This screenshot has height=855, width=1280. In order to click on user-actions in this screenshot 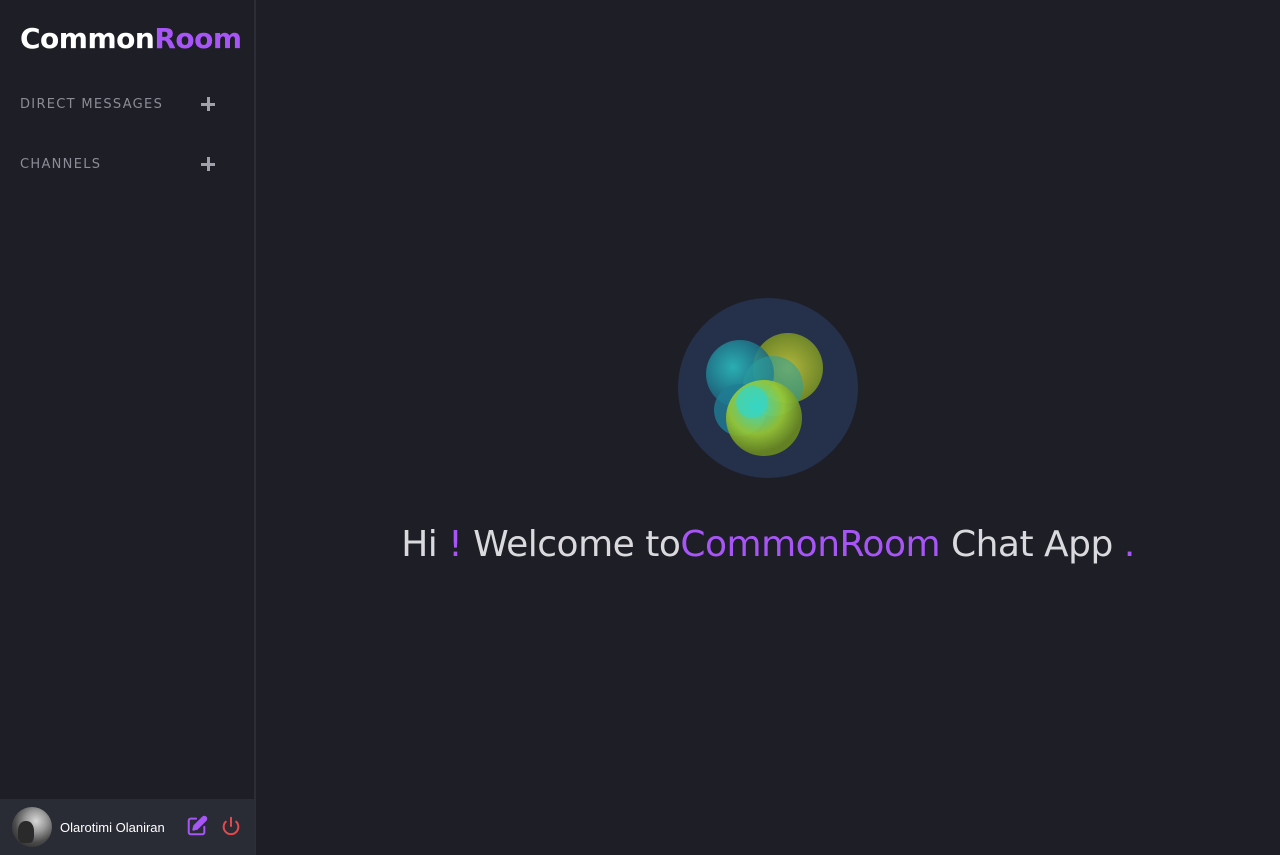, I will do `click(214, 826)`.